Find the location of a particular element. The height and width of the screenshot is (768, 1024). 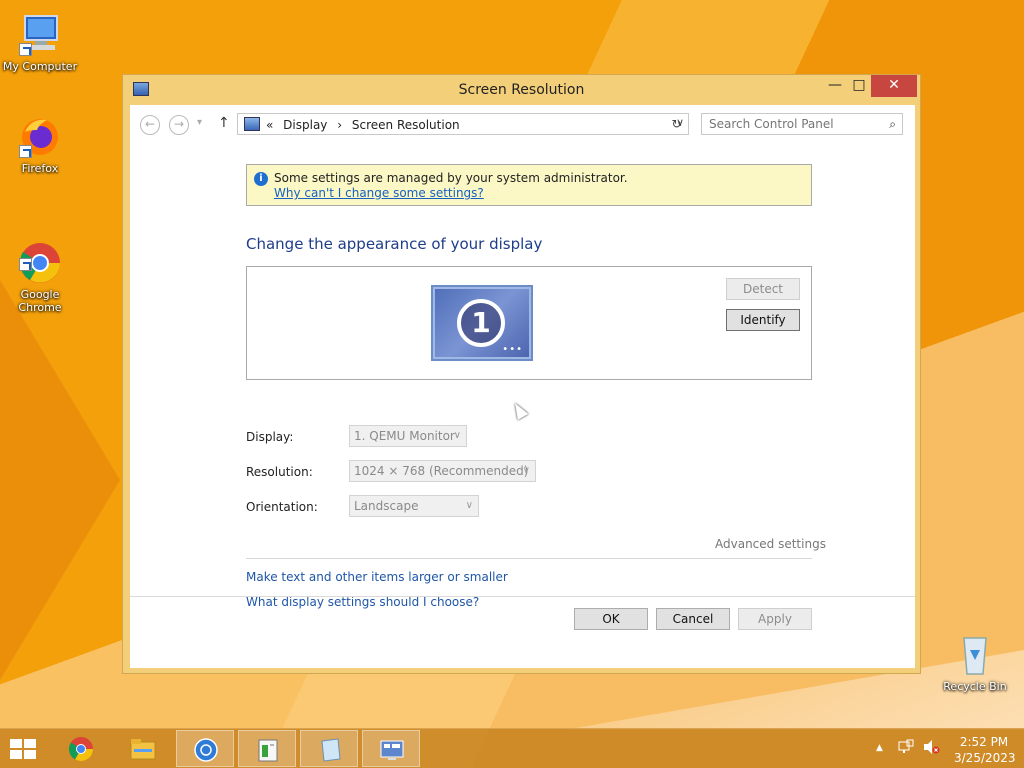

recent-locations-icon: ▾ is located at coordinates (199, 122).